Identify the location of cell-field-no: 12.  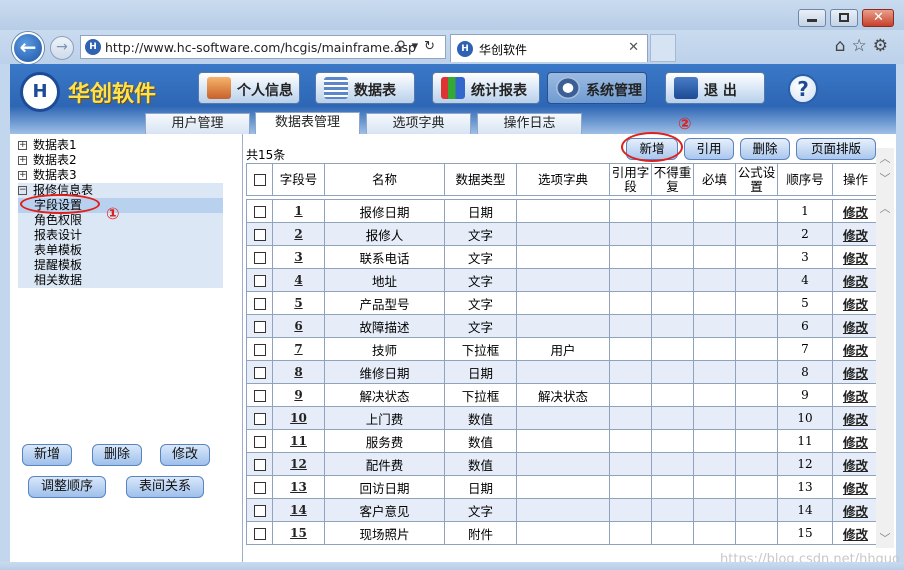
(298, 464).